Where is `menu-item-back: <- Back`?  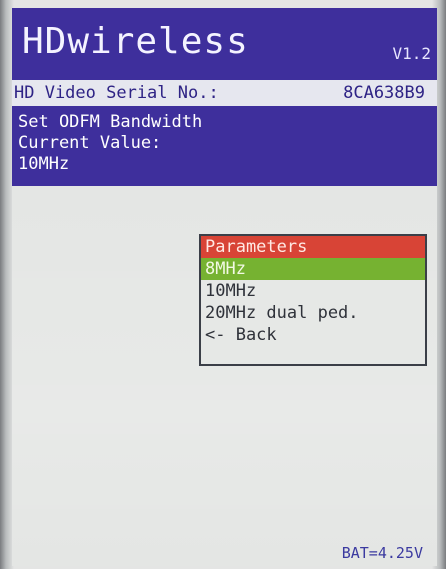 menu-item-back: <- Back is located at coordinates (313, 335).